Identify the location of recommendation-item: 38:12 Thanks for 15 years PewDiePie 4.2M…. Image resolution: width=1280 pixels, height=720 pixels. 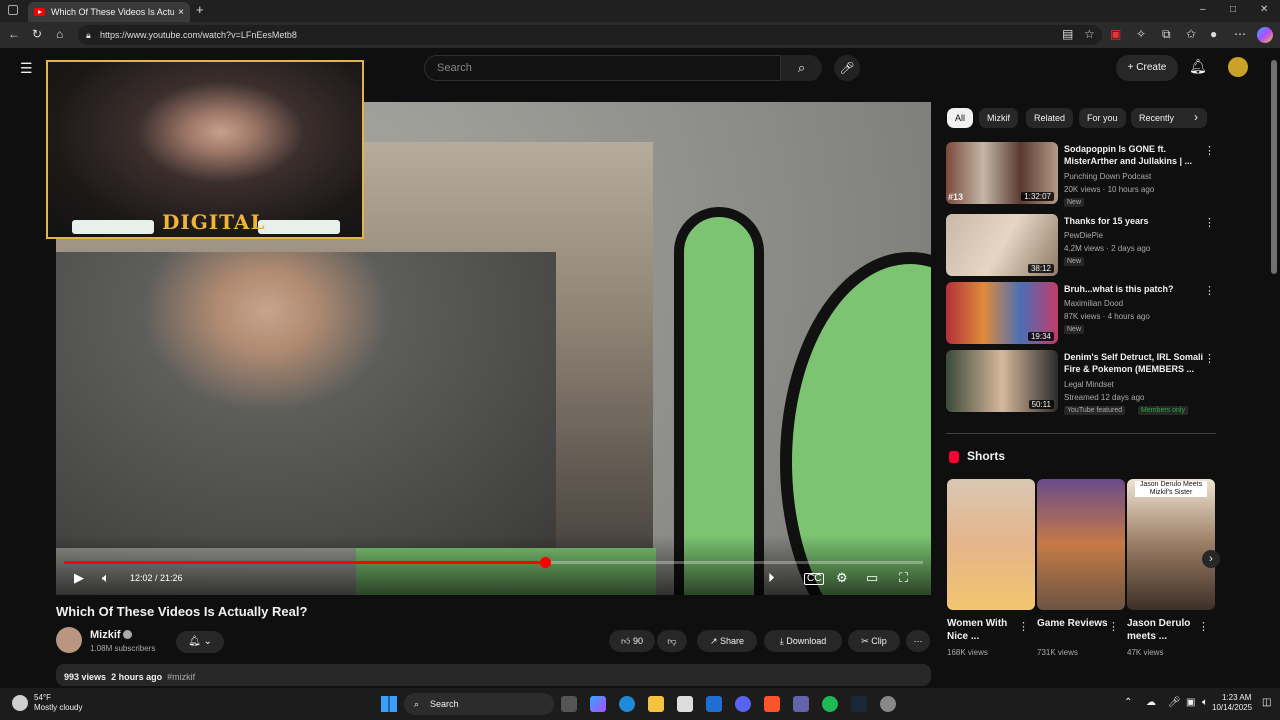
(1081, 246).